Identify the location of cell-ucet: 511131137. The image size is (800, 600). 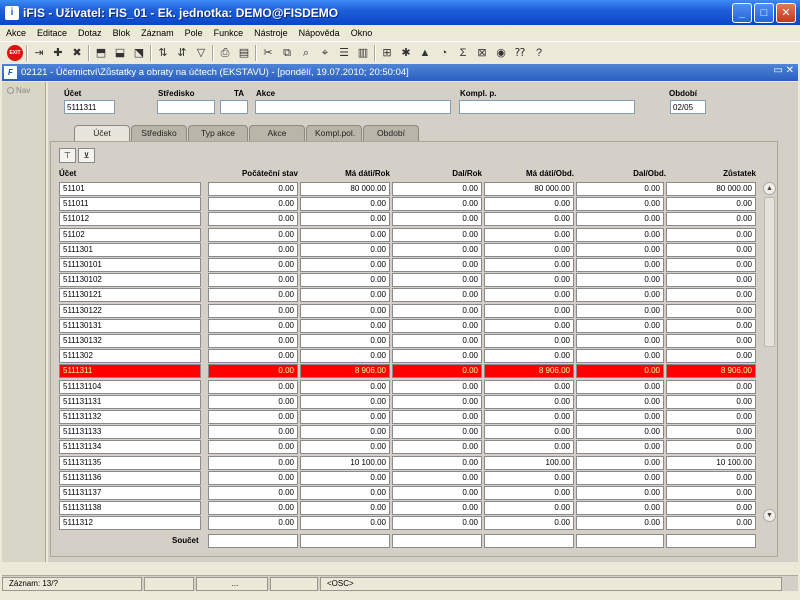
(130, 493).